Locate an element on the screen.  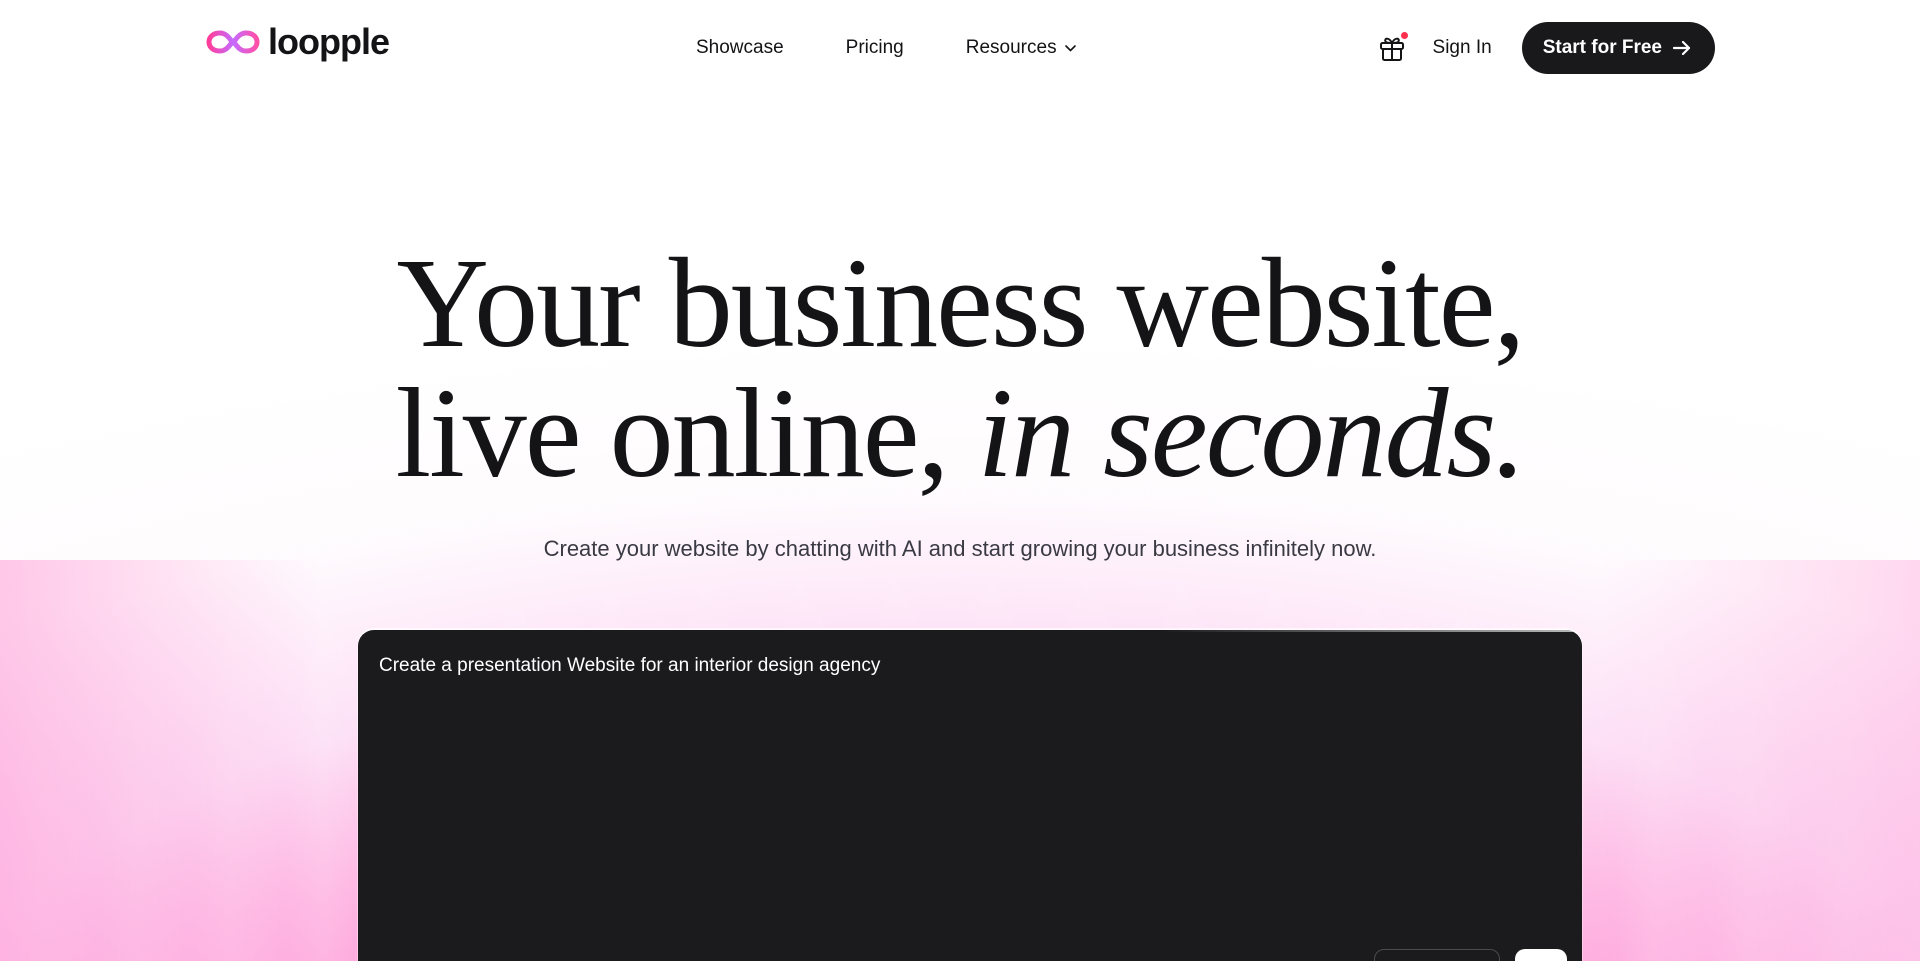
chevron-down-icon is located at coordinates (1070, 48).